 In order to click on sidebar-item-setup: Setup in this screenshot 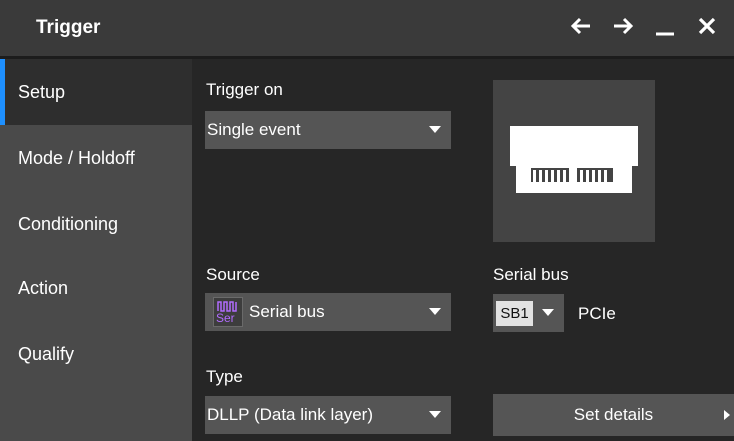, I will do `click(96, 92)`.